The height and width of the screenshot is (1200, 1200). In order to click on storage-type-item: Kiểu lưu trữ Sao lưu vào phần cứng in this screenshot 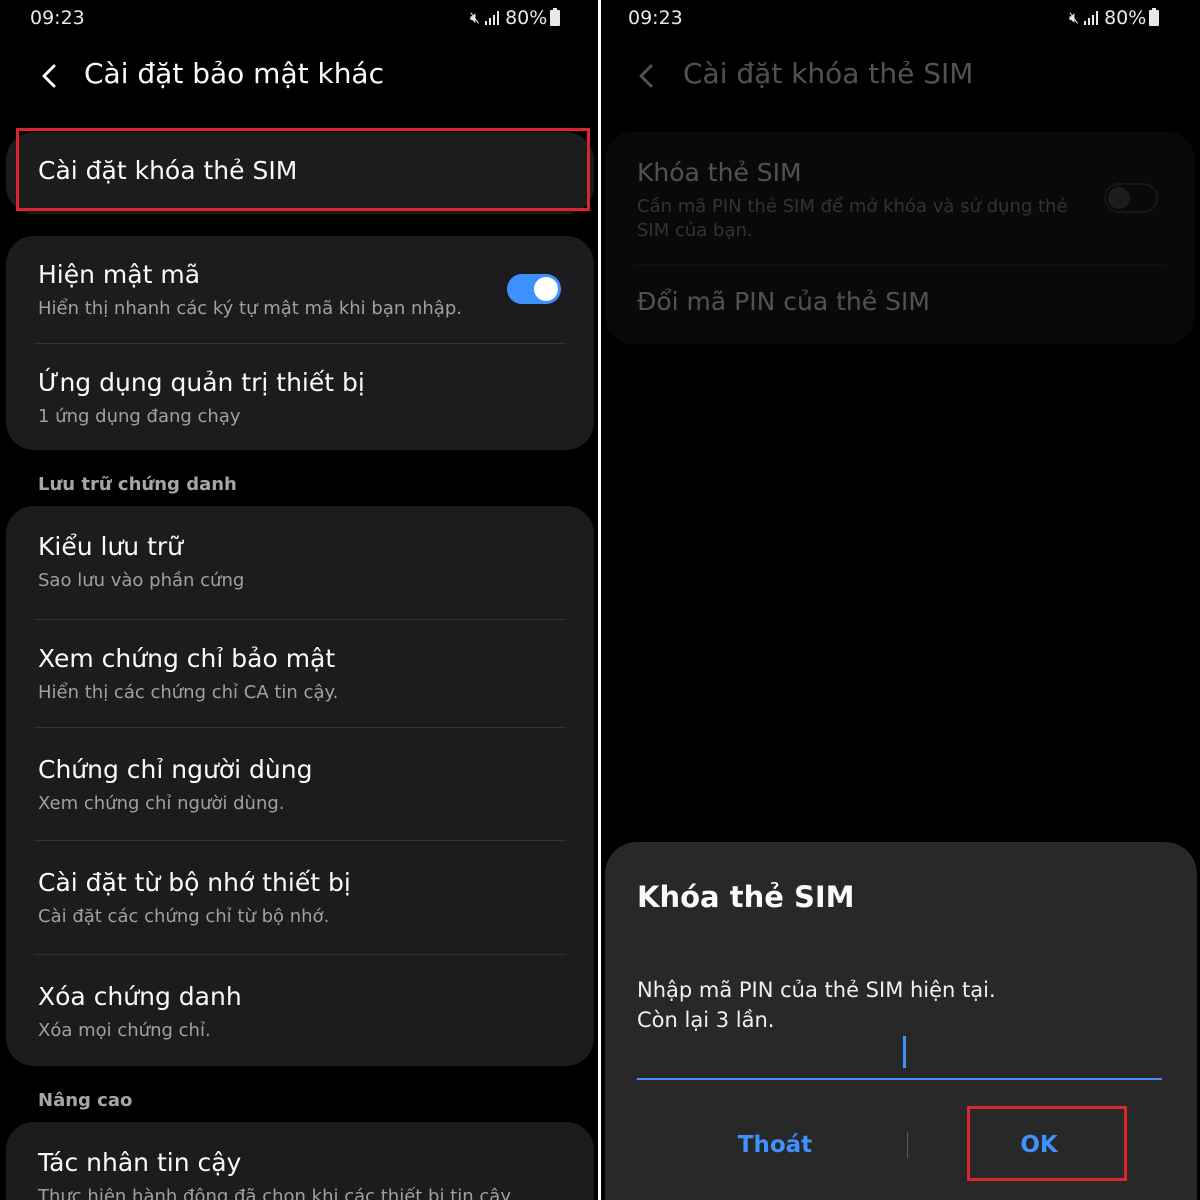, I will do `click(300, 562)`.